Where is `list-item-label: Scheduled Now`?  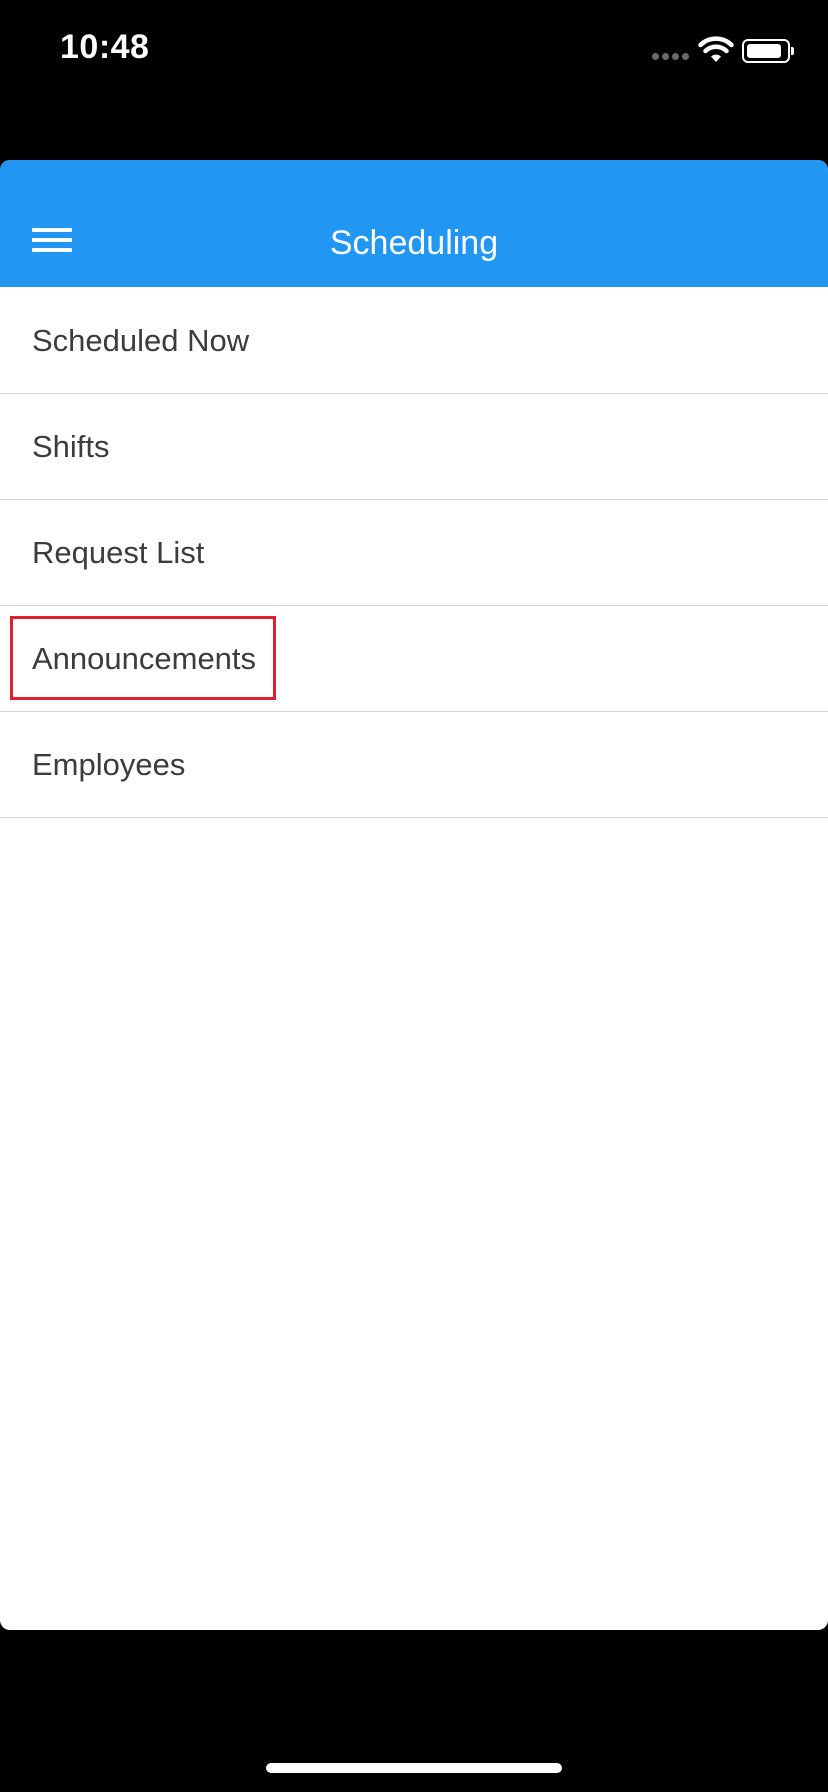
list-item-label: Scheduled Now is located at coordinates (141, 340).